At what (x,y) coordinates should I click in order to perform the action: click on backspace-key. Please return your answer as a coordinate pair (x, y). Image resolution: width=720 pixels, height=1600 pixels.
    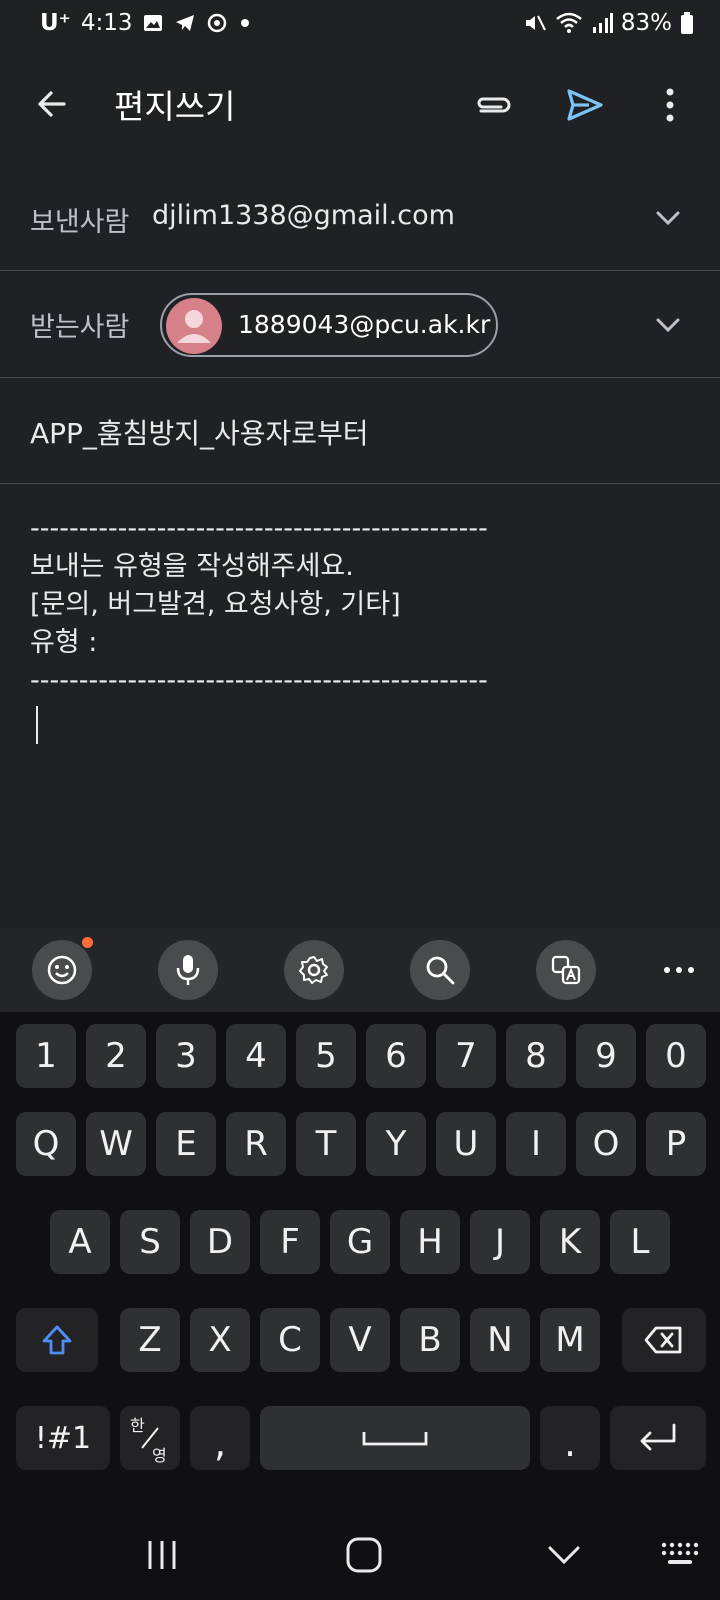
    Looking at the image, I should click on (664, 1340).